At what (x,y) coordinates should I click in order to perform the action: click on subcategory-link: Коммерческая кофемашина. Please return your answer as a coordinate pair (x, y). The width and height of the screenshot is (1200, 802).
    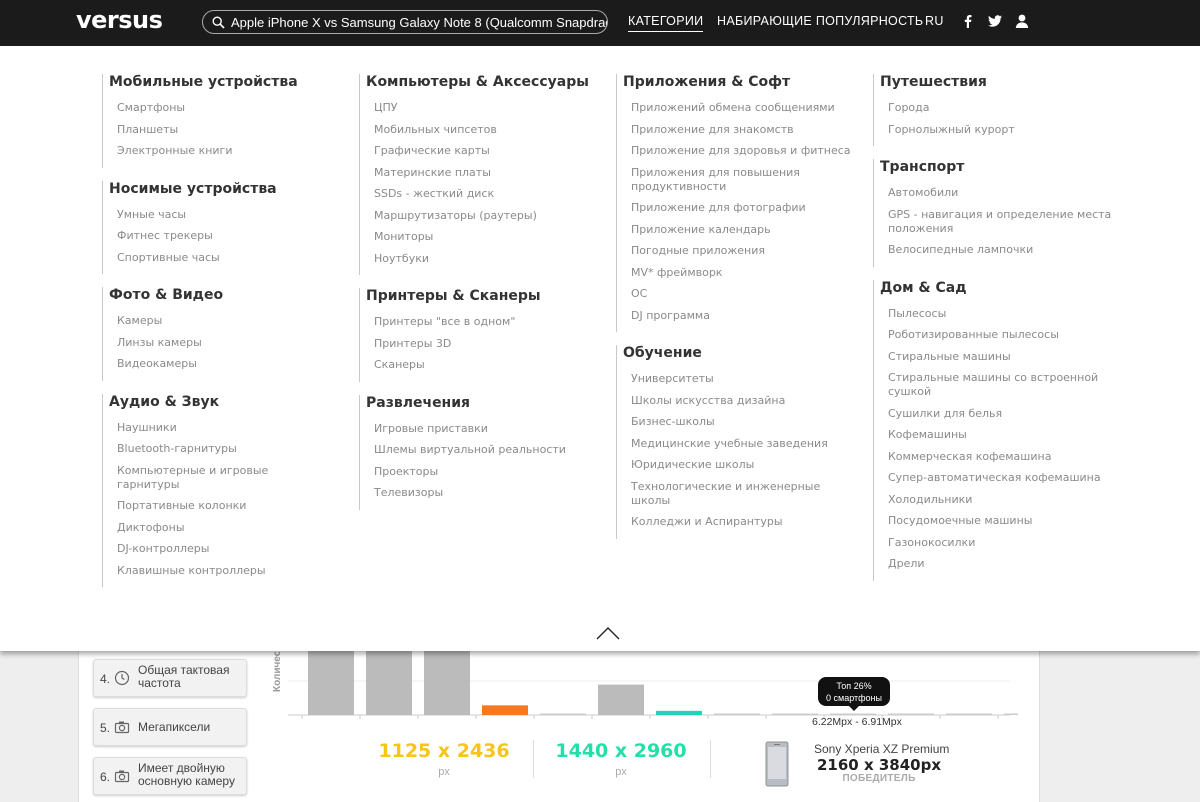
    Looking at the image, I should click on (1001, 457).